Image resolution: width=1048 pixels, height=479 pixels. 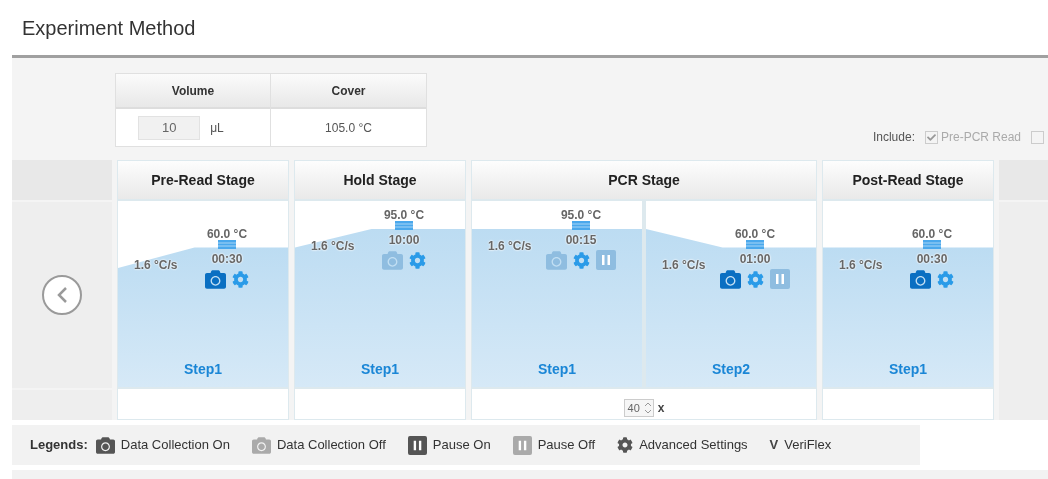 What do you see at coordinates (461, 445) in the screenshot?
I see `legend-label: Pause On` at bounding box center [461, 445].